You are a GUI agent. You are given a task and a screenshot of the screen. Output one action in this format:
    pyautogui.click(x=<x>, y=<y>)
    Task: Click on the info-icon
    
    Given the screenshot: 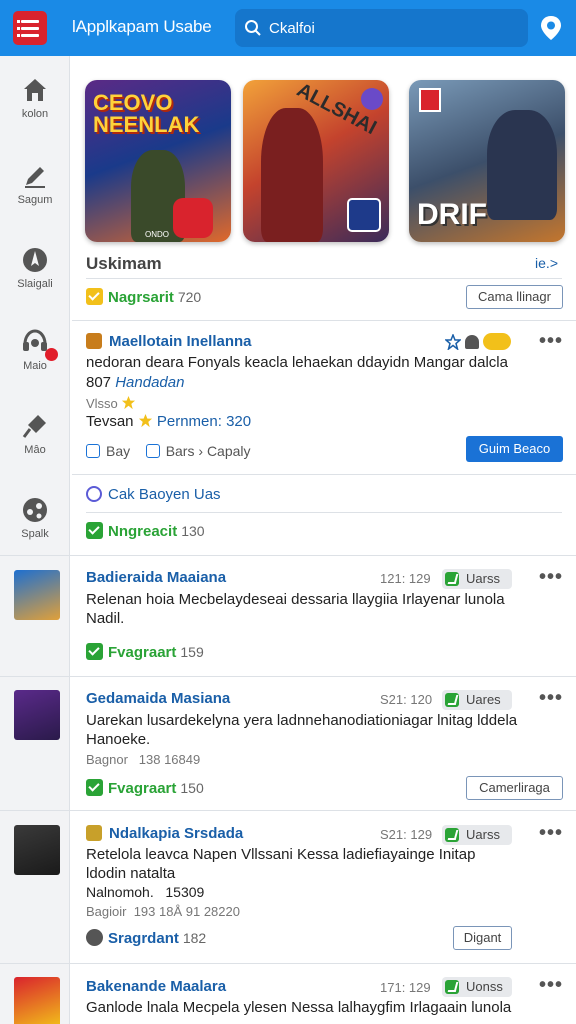 What is the action you would take?
    pyautogui.click(x=94, y=937)
    